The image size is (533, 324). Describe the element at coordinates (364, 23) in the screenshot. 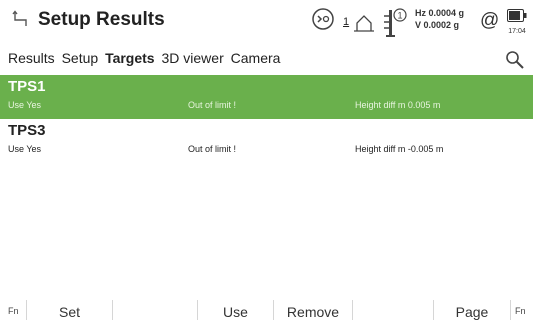

I see `instrument-face-icon` at that location.